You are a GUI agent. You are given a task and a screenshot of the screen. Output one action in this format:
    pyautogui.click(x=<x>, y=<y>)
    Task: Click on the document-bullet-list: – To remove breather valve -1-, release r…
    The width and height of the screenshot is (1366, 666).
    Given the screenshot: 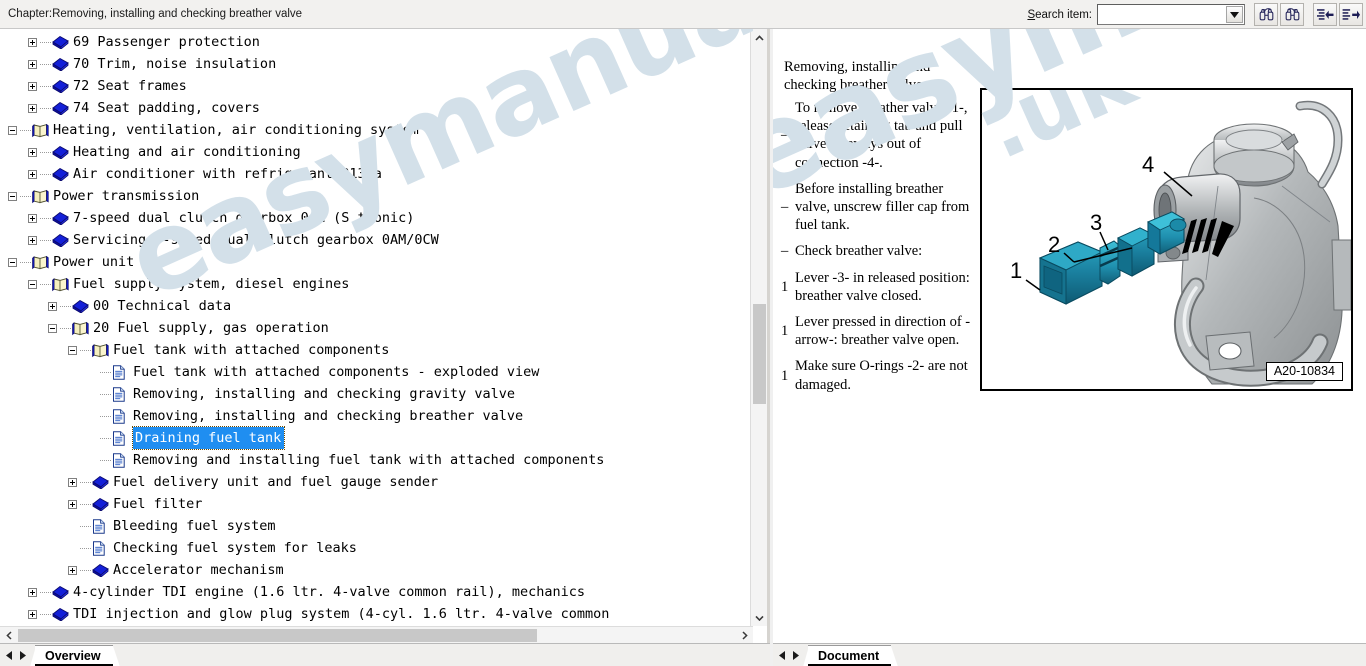 What is the action you would take?
    pyautogui.click(x=879, y=250)
    